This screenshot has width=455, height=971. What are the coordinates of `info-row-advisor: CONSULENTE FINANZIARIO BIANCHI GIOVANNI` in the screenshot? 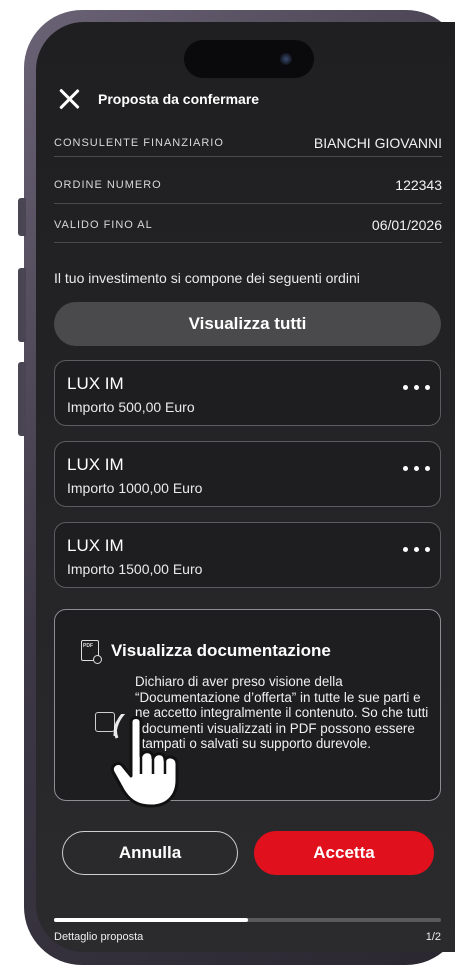 It's located at (248, 143).